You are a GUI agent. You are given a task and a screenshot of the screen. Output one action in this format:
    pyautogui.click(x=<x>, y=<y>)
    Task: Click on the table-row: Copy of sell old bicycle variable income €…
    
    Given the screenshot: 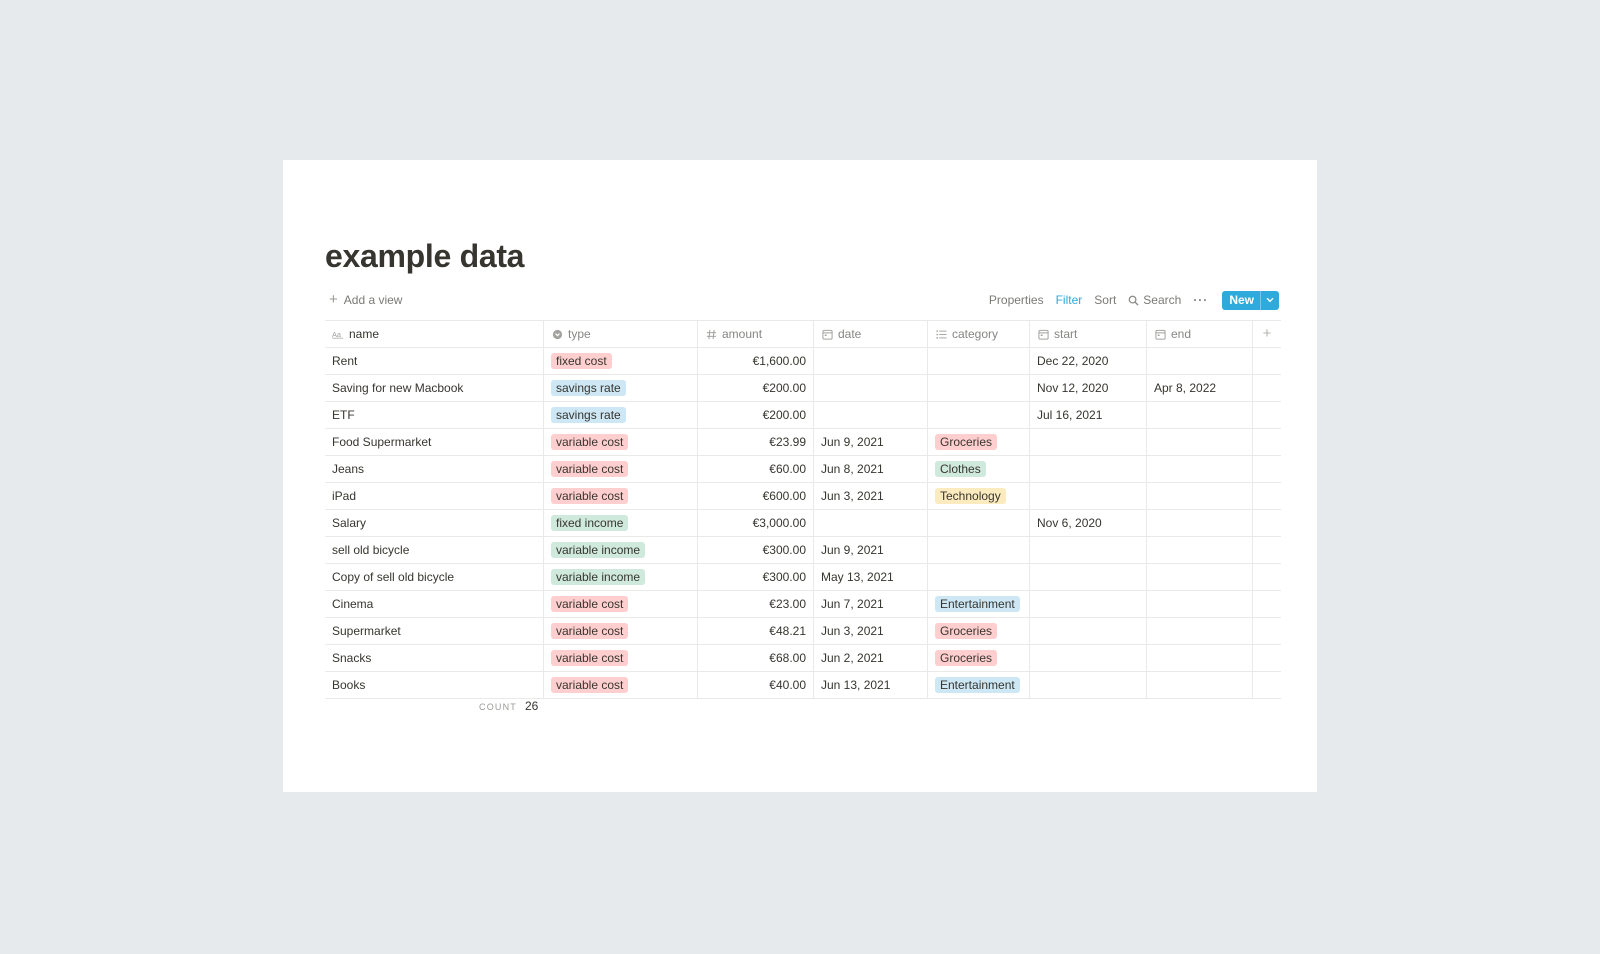 What is the action you would take?
    pyautogui.click(x=803, y=577)
    